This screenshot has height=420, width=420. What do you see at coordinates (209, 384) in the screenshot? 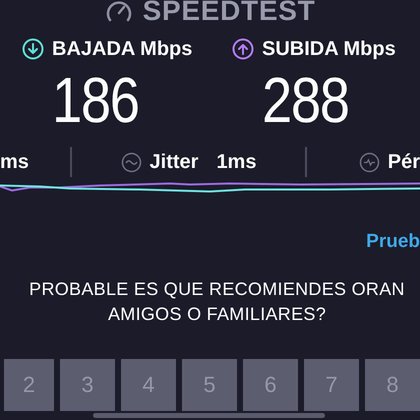
I see `rating-option: 5` at bounding box center [209, 384].